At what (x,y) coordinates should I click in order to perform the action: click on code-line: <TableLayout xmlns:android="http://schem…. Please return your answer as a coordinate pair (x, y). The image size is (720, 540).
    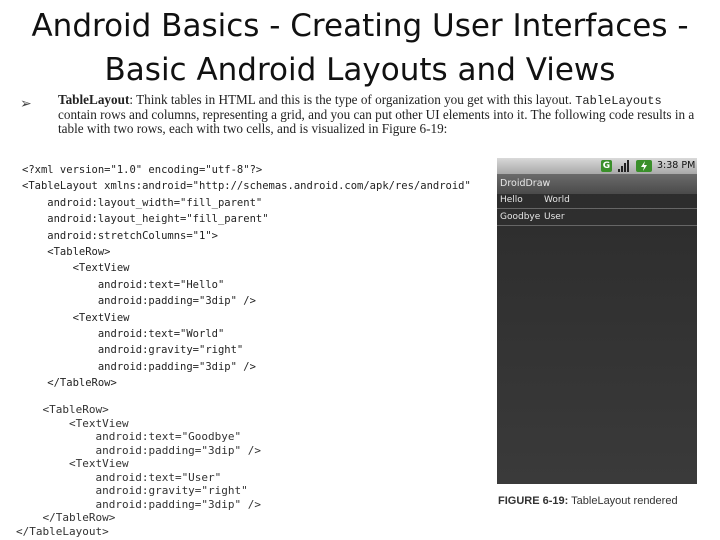
    Looking at the image, I should click on (246, 186).